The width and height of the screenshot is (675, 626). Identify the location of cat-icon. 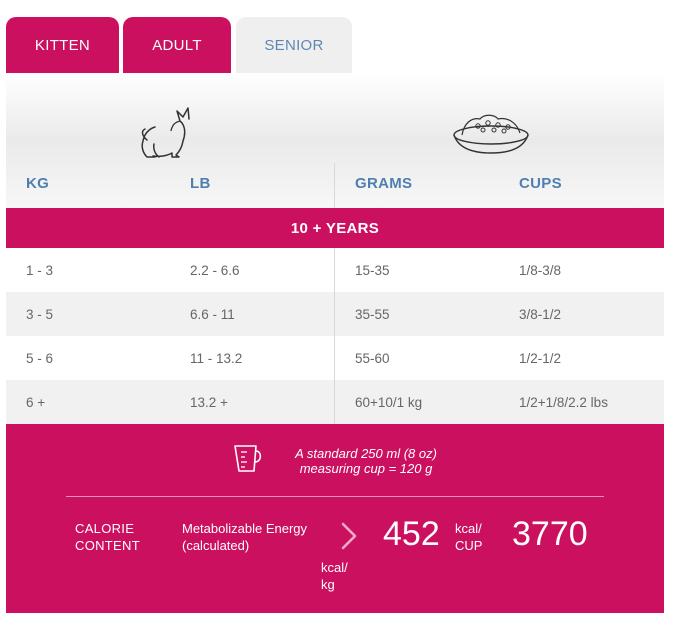
(165, 132).